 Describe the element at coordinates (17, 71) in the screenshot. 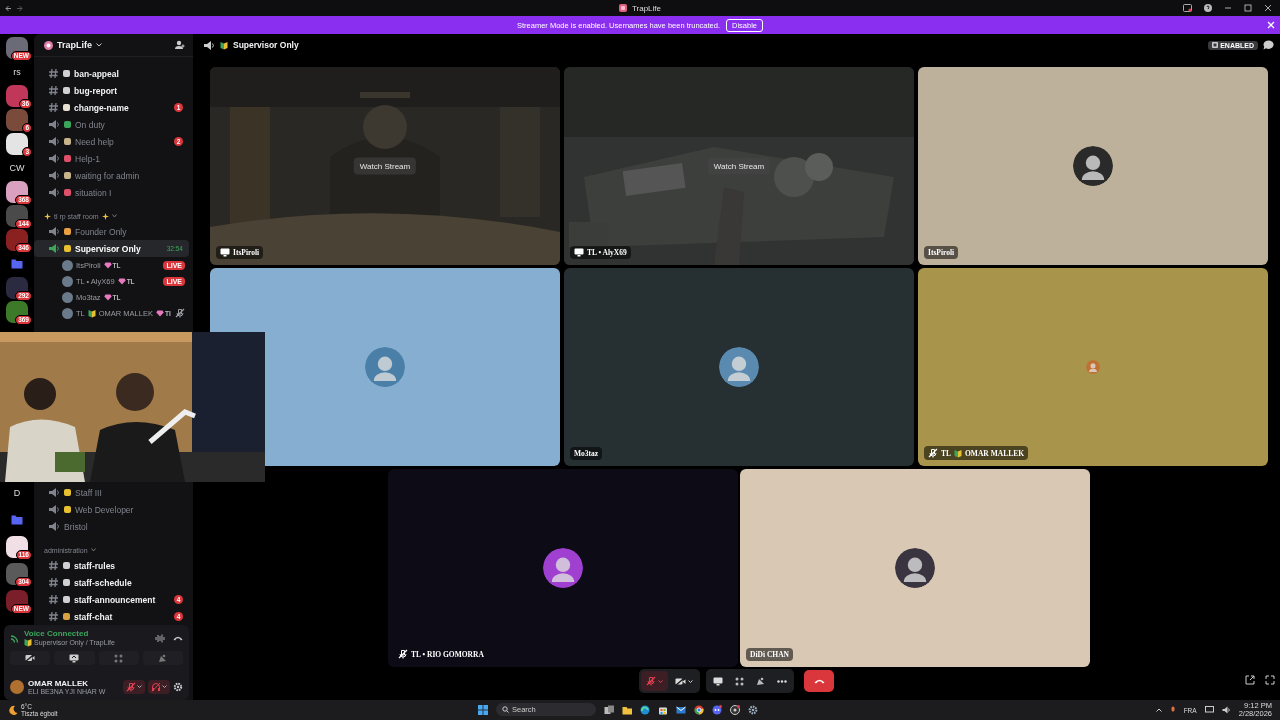

I see `server-initials: rs` at that location.